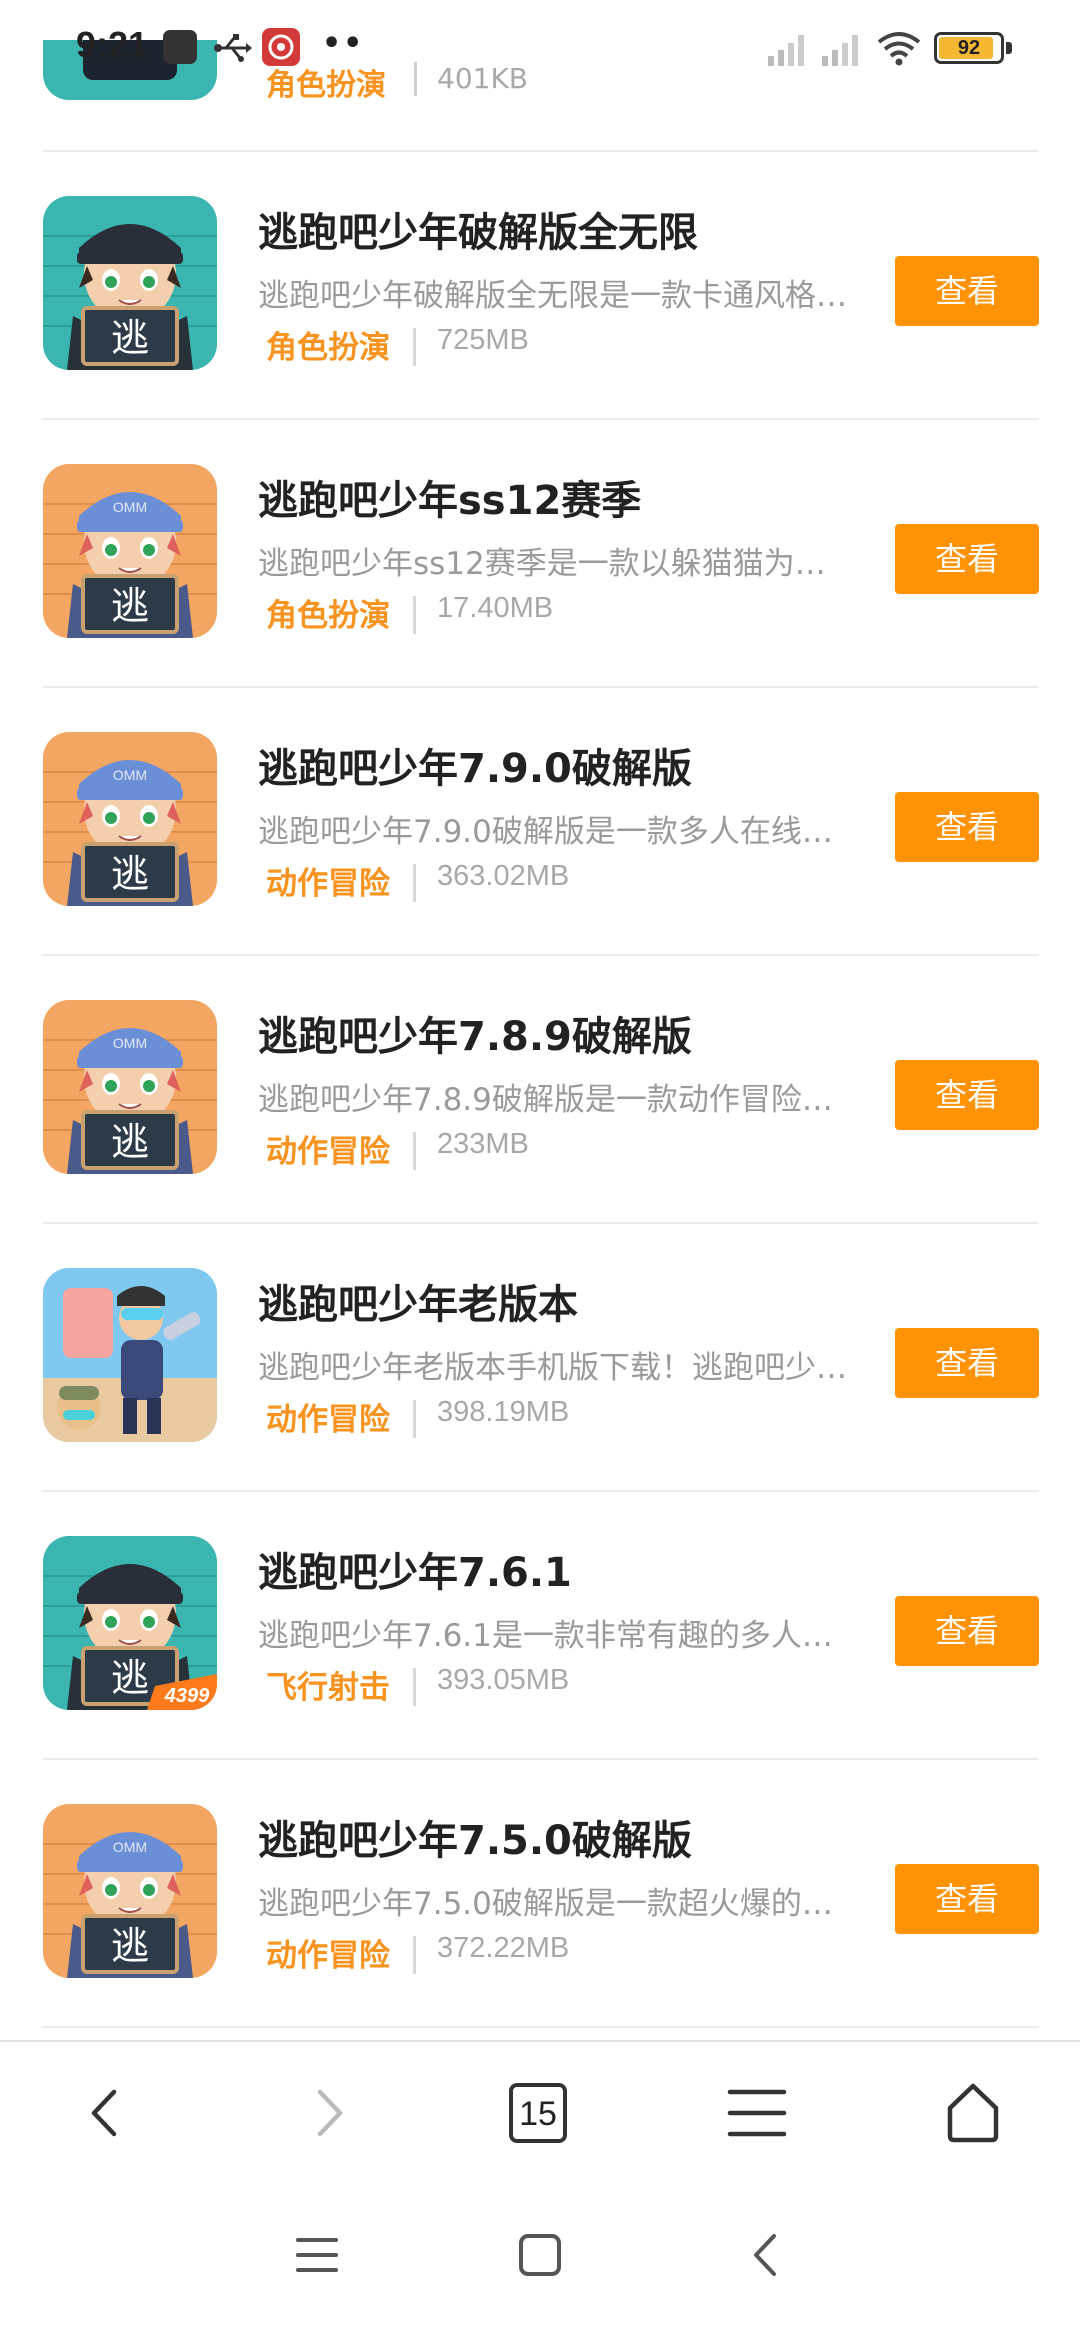  What do you see at coordinates (415, 1569) in the screenshot?
I see `item-title: 逃跑吧少年7.6.1` at bounding box center [415, 1569].